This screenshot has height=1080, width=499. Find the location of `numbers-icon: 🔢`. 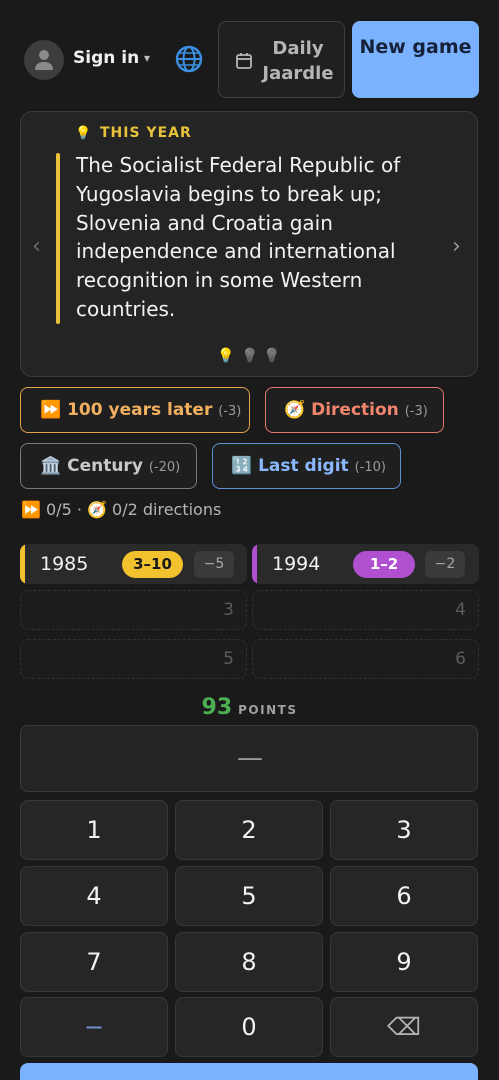

numbers-icon: 🔢 is located at coordinates (242, 466).